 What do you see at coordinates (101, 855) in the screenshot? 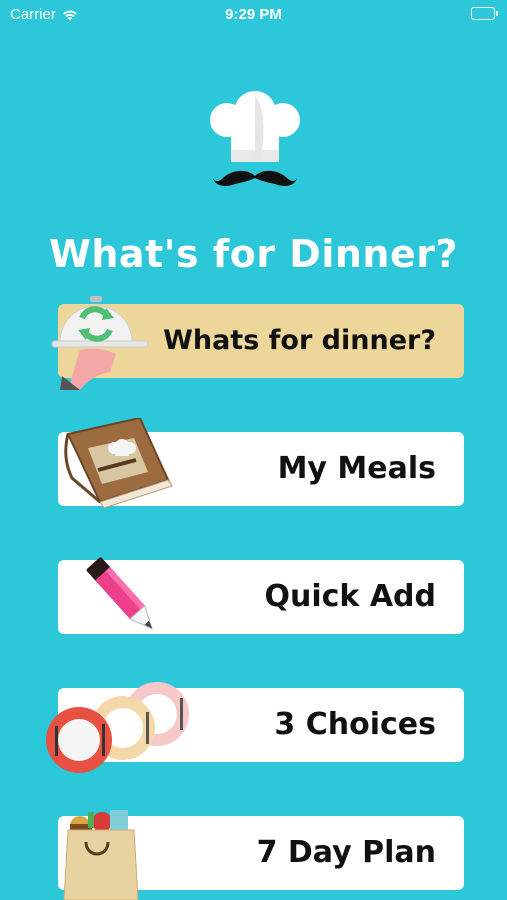
I see `grocery-bag-icon` at bounding box center [101, 855].